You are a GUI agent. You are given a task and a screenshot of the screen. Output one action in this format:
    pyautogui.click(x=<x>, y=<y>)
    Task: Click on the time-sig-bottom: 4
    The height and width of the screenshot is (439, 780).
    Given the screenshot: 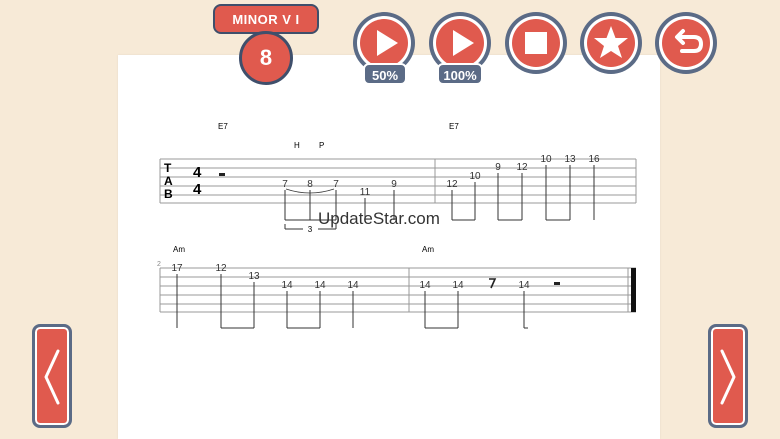 What is the action you would take?
    pyautogui.click(x=197, y=189)
    